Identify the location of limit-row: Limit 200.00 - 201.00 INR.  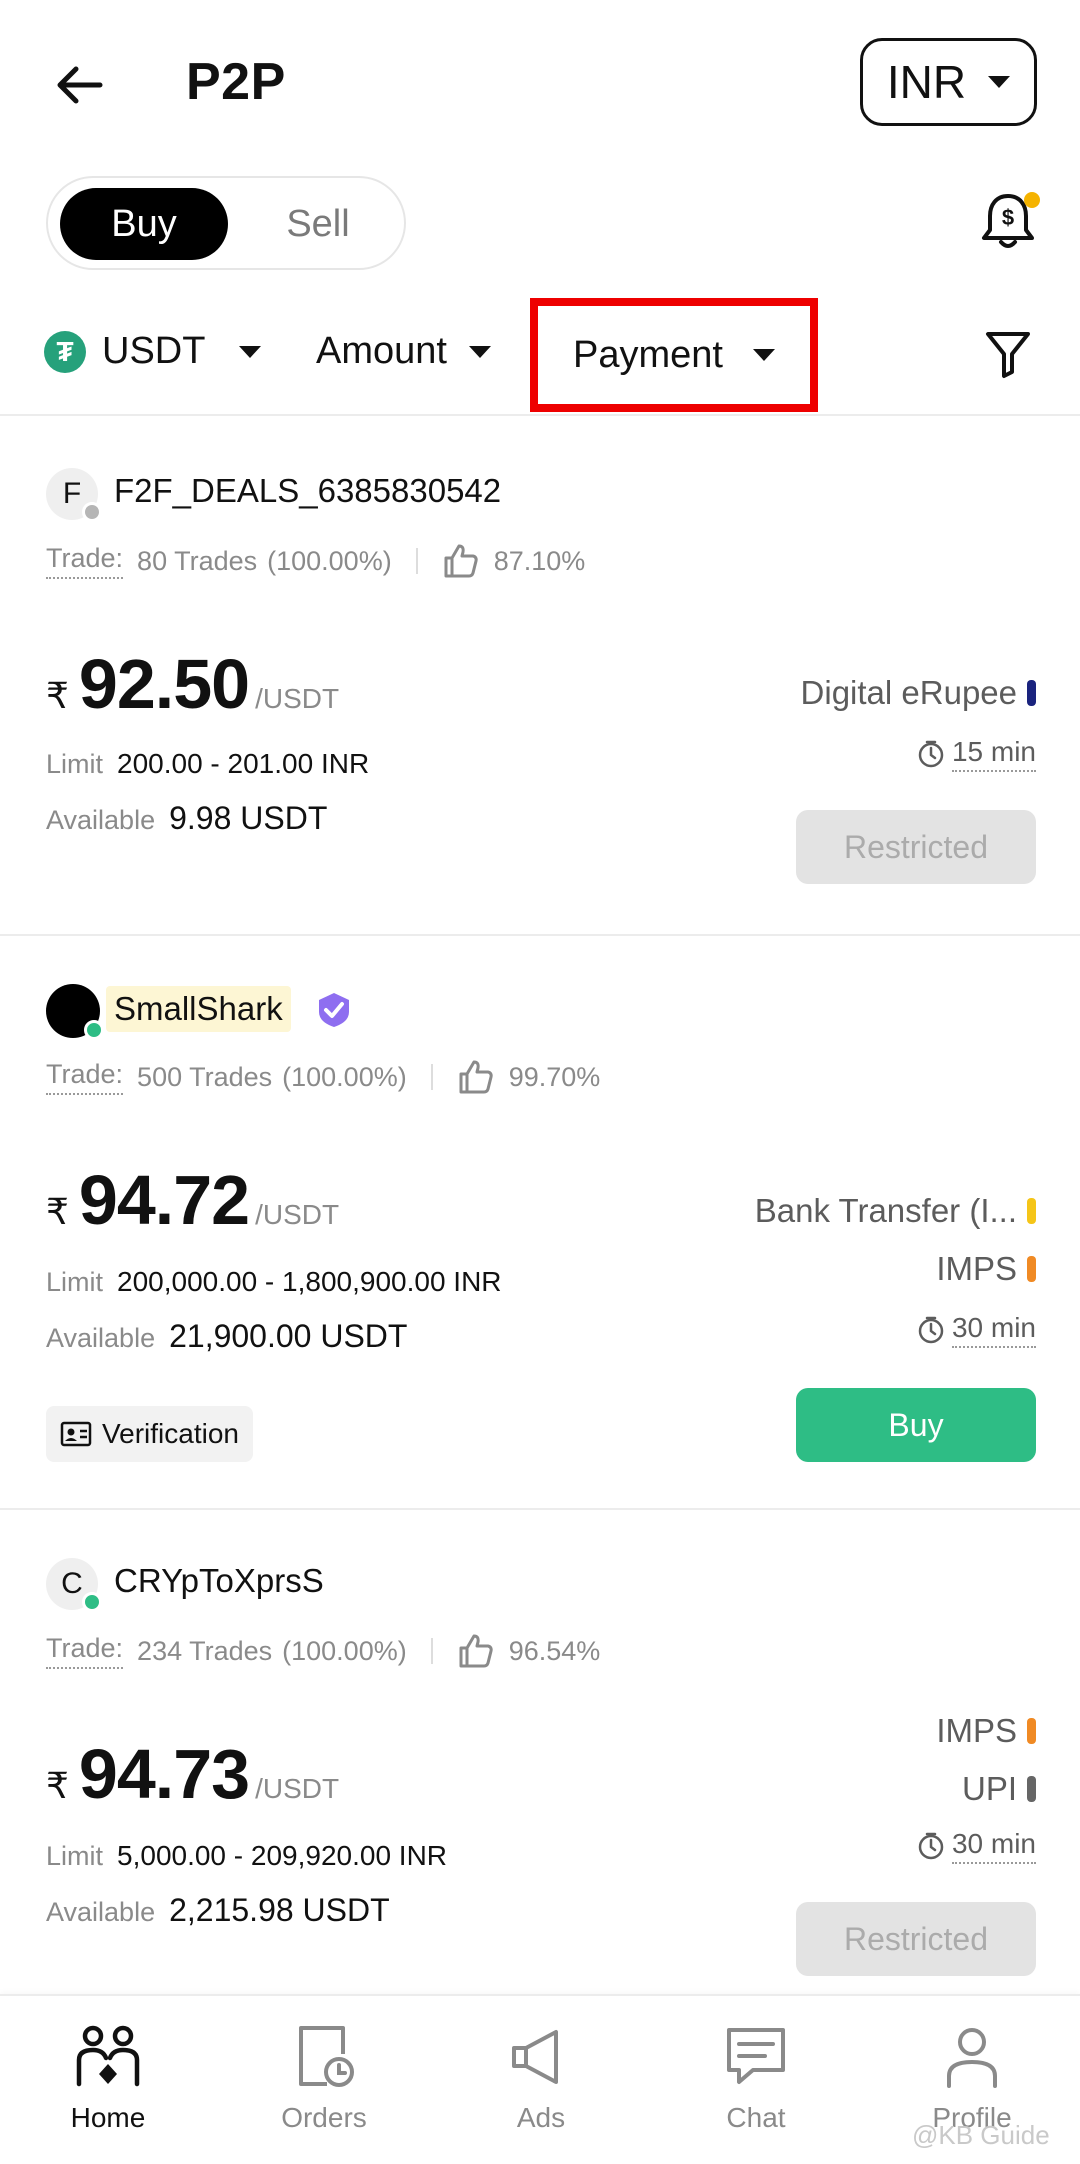
(207, 764).